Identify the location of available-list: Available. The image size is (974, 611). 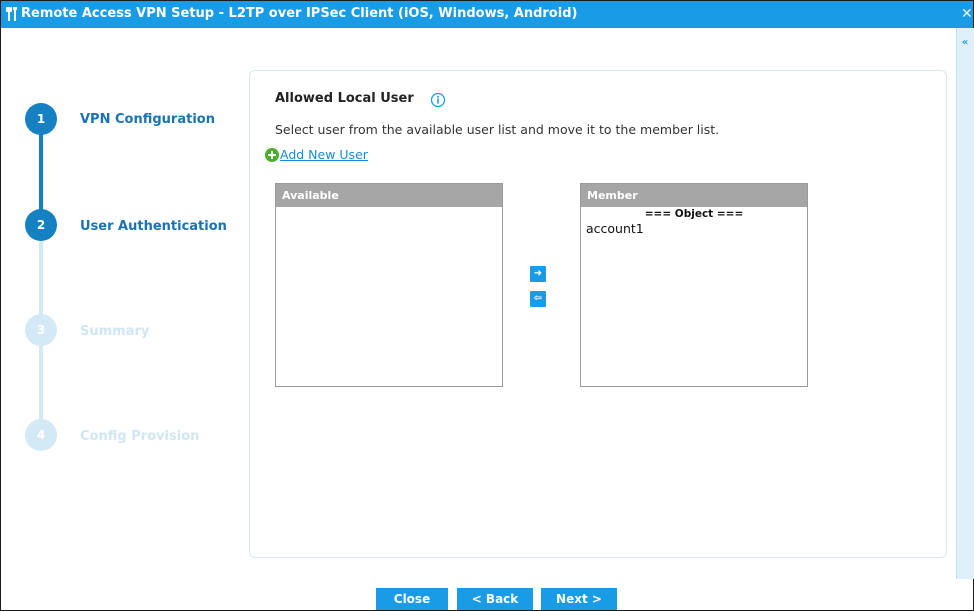
(389, 285).